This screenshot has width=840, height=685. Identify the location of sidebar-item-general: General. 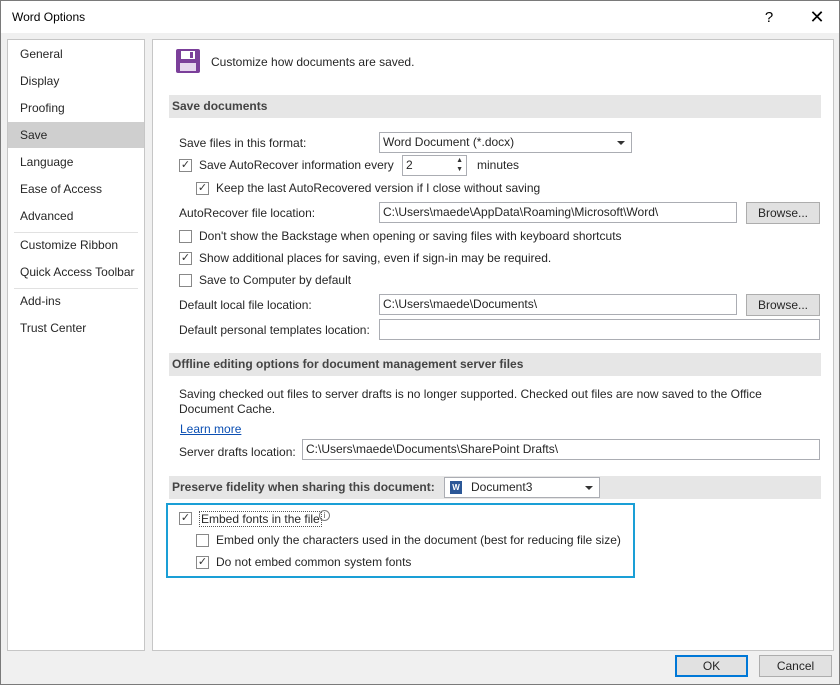
(76, 54).